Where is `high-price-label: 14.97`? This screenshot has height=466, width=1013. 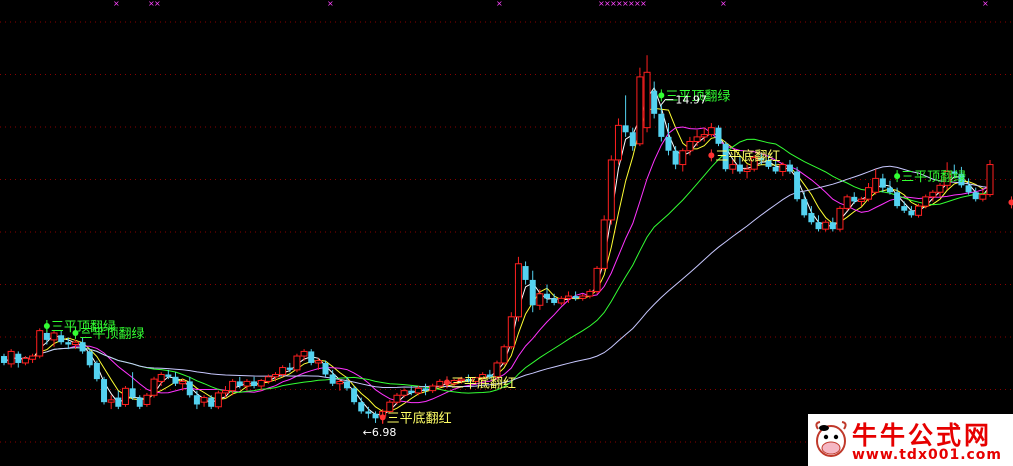
high-price-label: 14.97 is located at coordinates (691, 100).